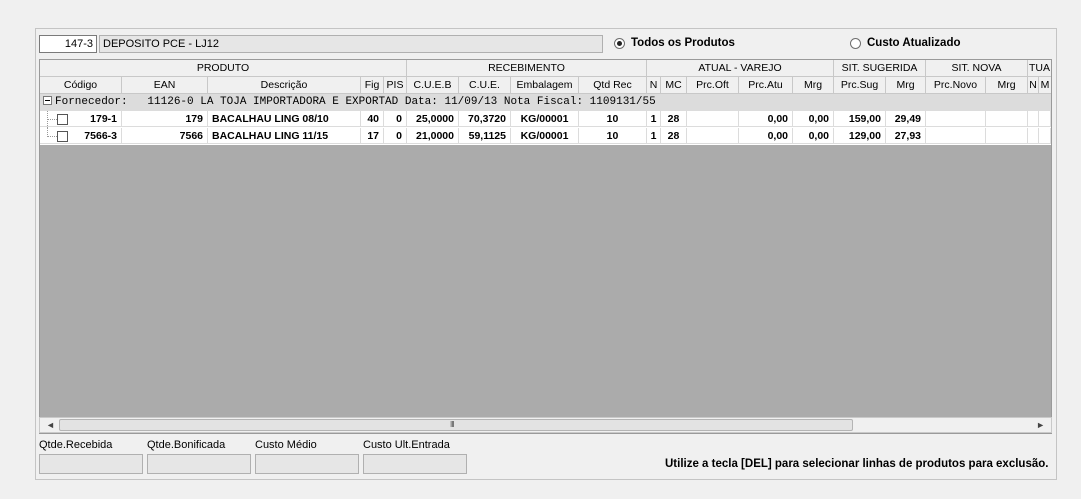 The width and height of the screenshot is (1081, 499). I want to click on store-name-field: DEPOSITO PCE - LJ12, so click(351, 44).